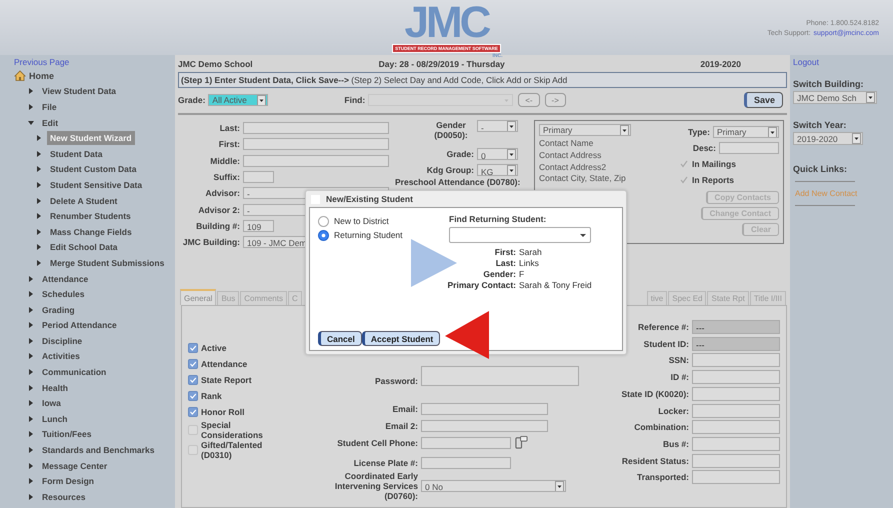  Describe the element at coordinates (450, 170) in the screenshot. I see `field-label: Kdg Group:` at that location.